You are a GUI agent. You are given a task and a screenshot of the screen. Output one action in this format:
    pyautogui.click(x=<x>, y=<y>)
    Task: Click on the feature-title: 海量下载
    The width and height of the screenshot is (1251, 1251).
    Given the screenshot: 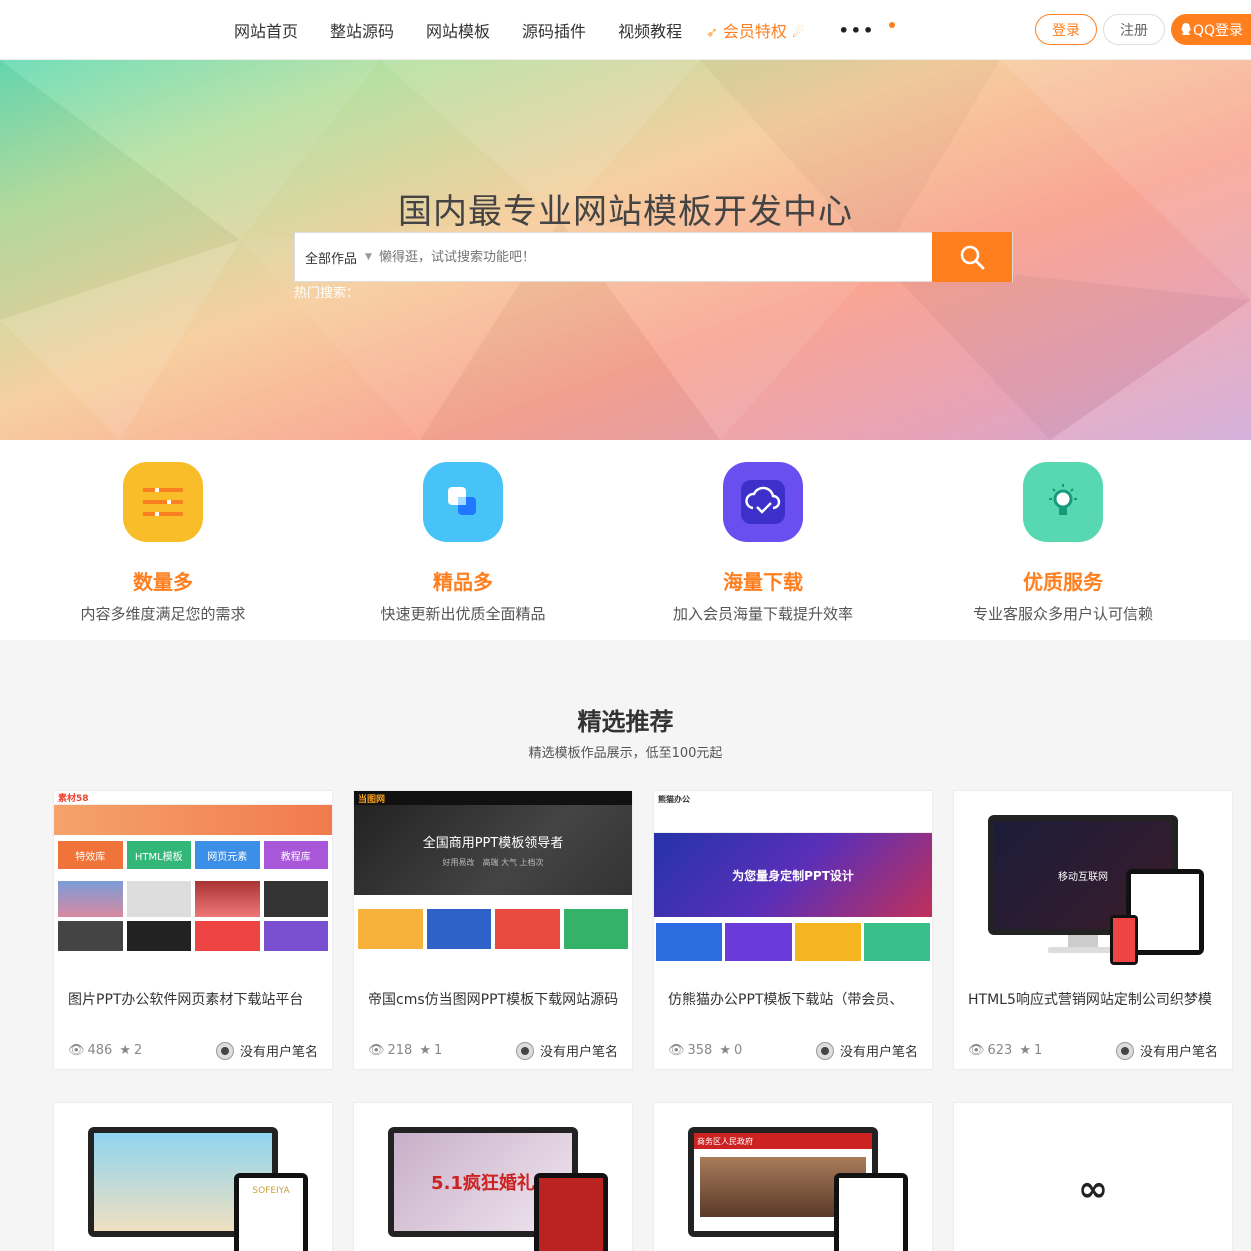 What is the action you would take?
    pyautogui.click(x=763, y=582)
    